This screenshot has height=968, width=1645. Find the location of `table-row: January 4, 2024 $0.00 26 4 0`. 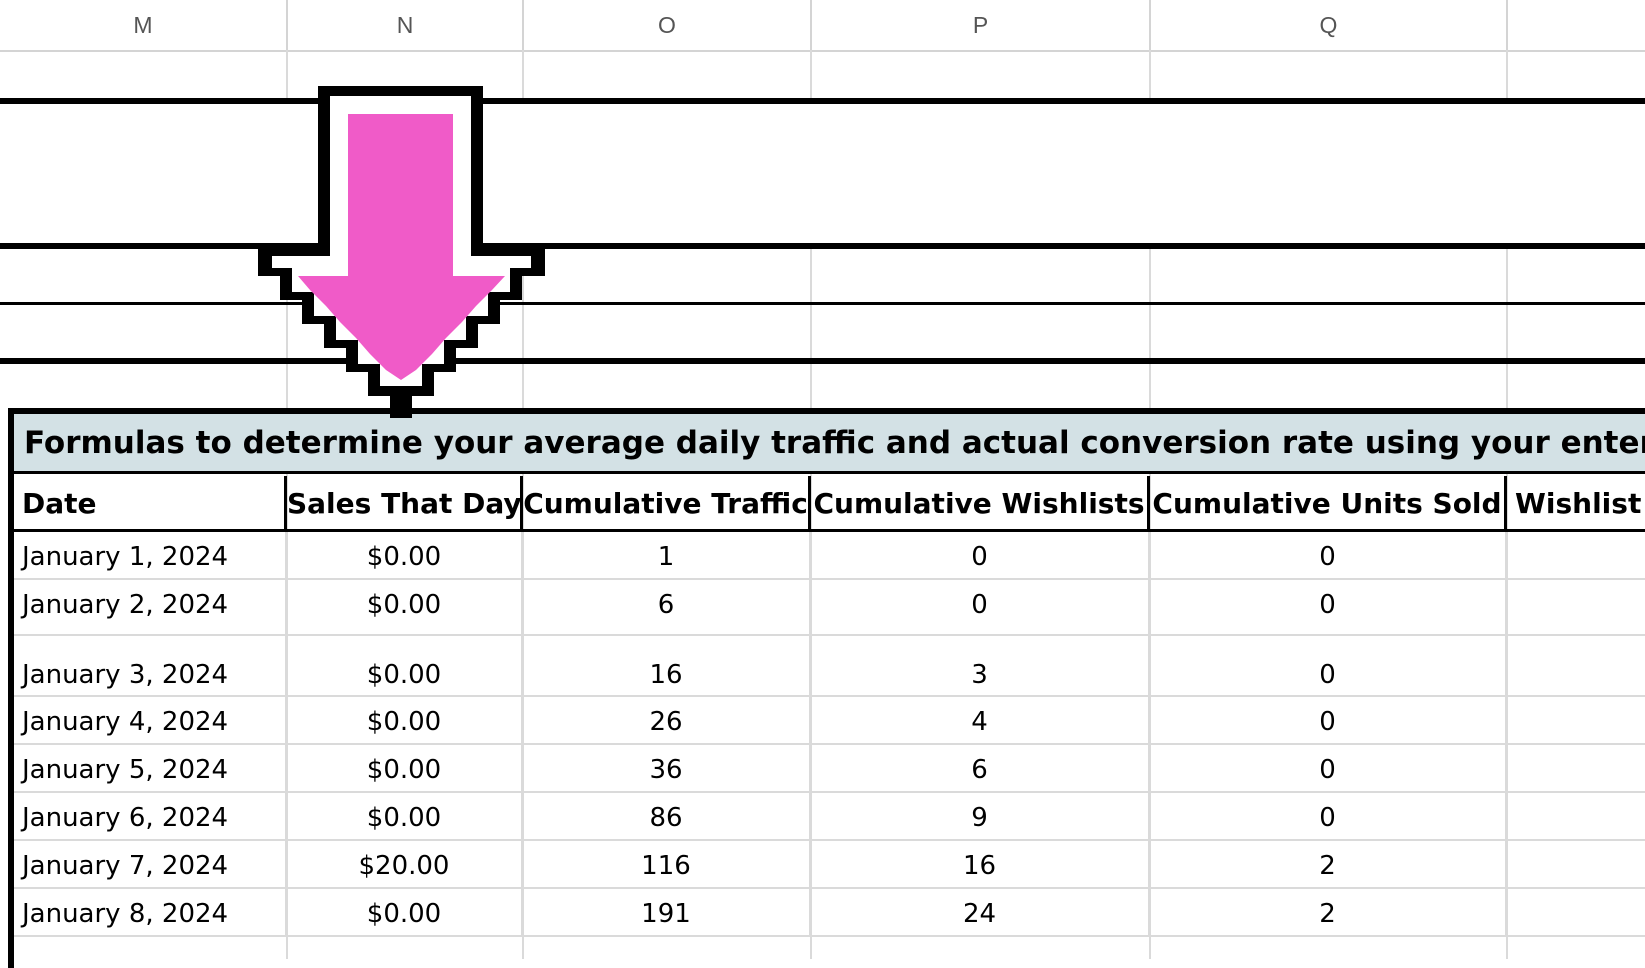

table-row: January 4, 2024 $0.00 26 4 0 is located at coordinates (829, 721).